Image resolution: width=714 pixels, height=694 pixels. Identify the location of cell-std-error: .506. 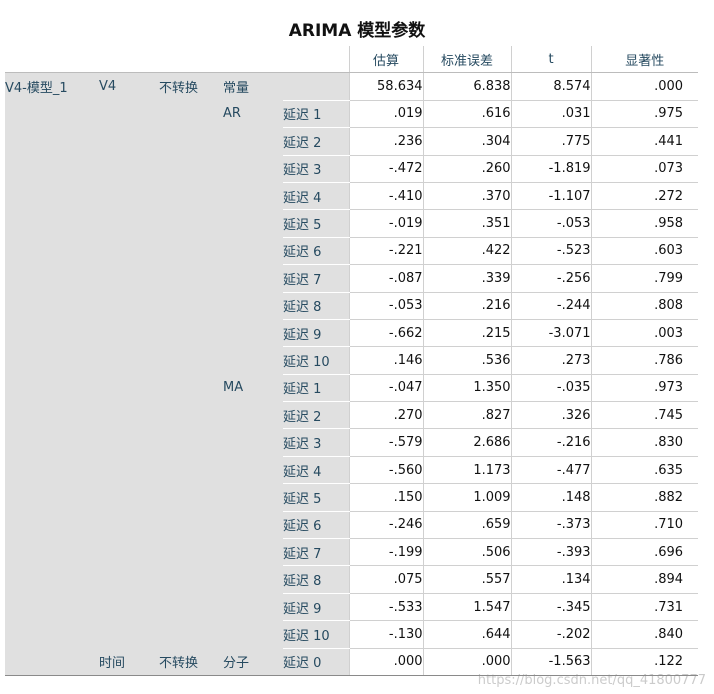
(467, 552).